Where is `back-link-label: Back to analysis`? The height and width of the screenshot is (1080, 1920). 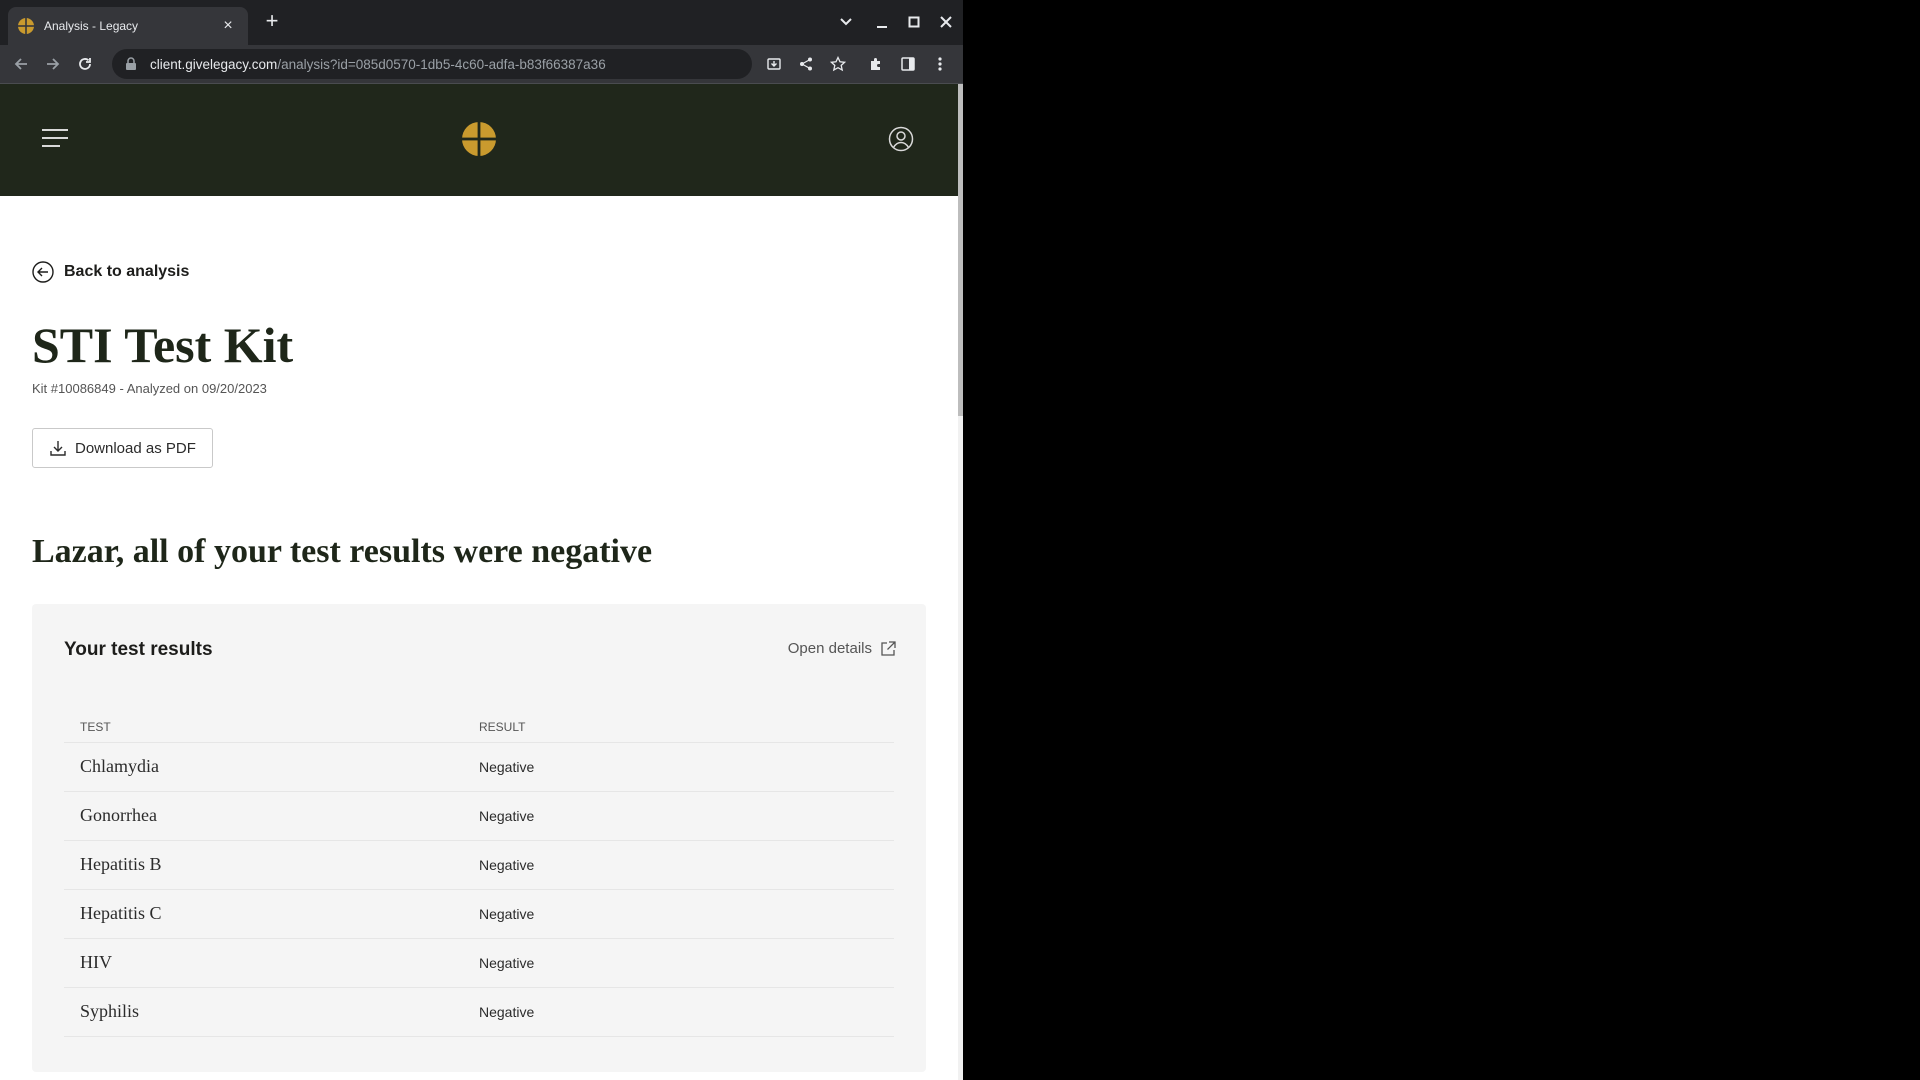
back-link-label: Back to analysis is located at coordinates (127, 271).